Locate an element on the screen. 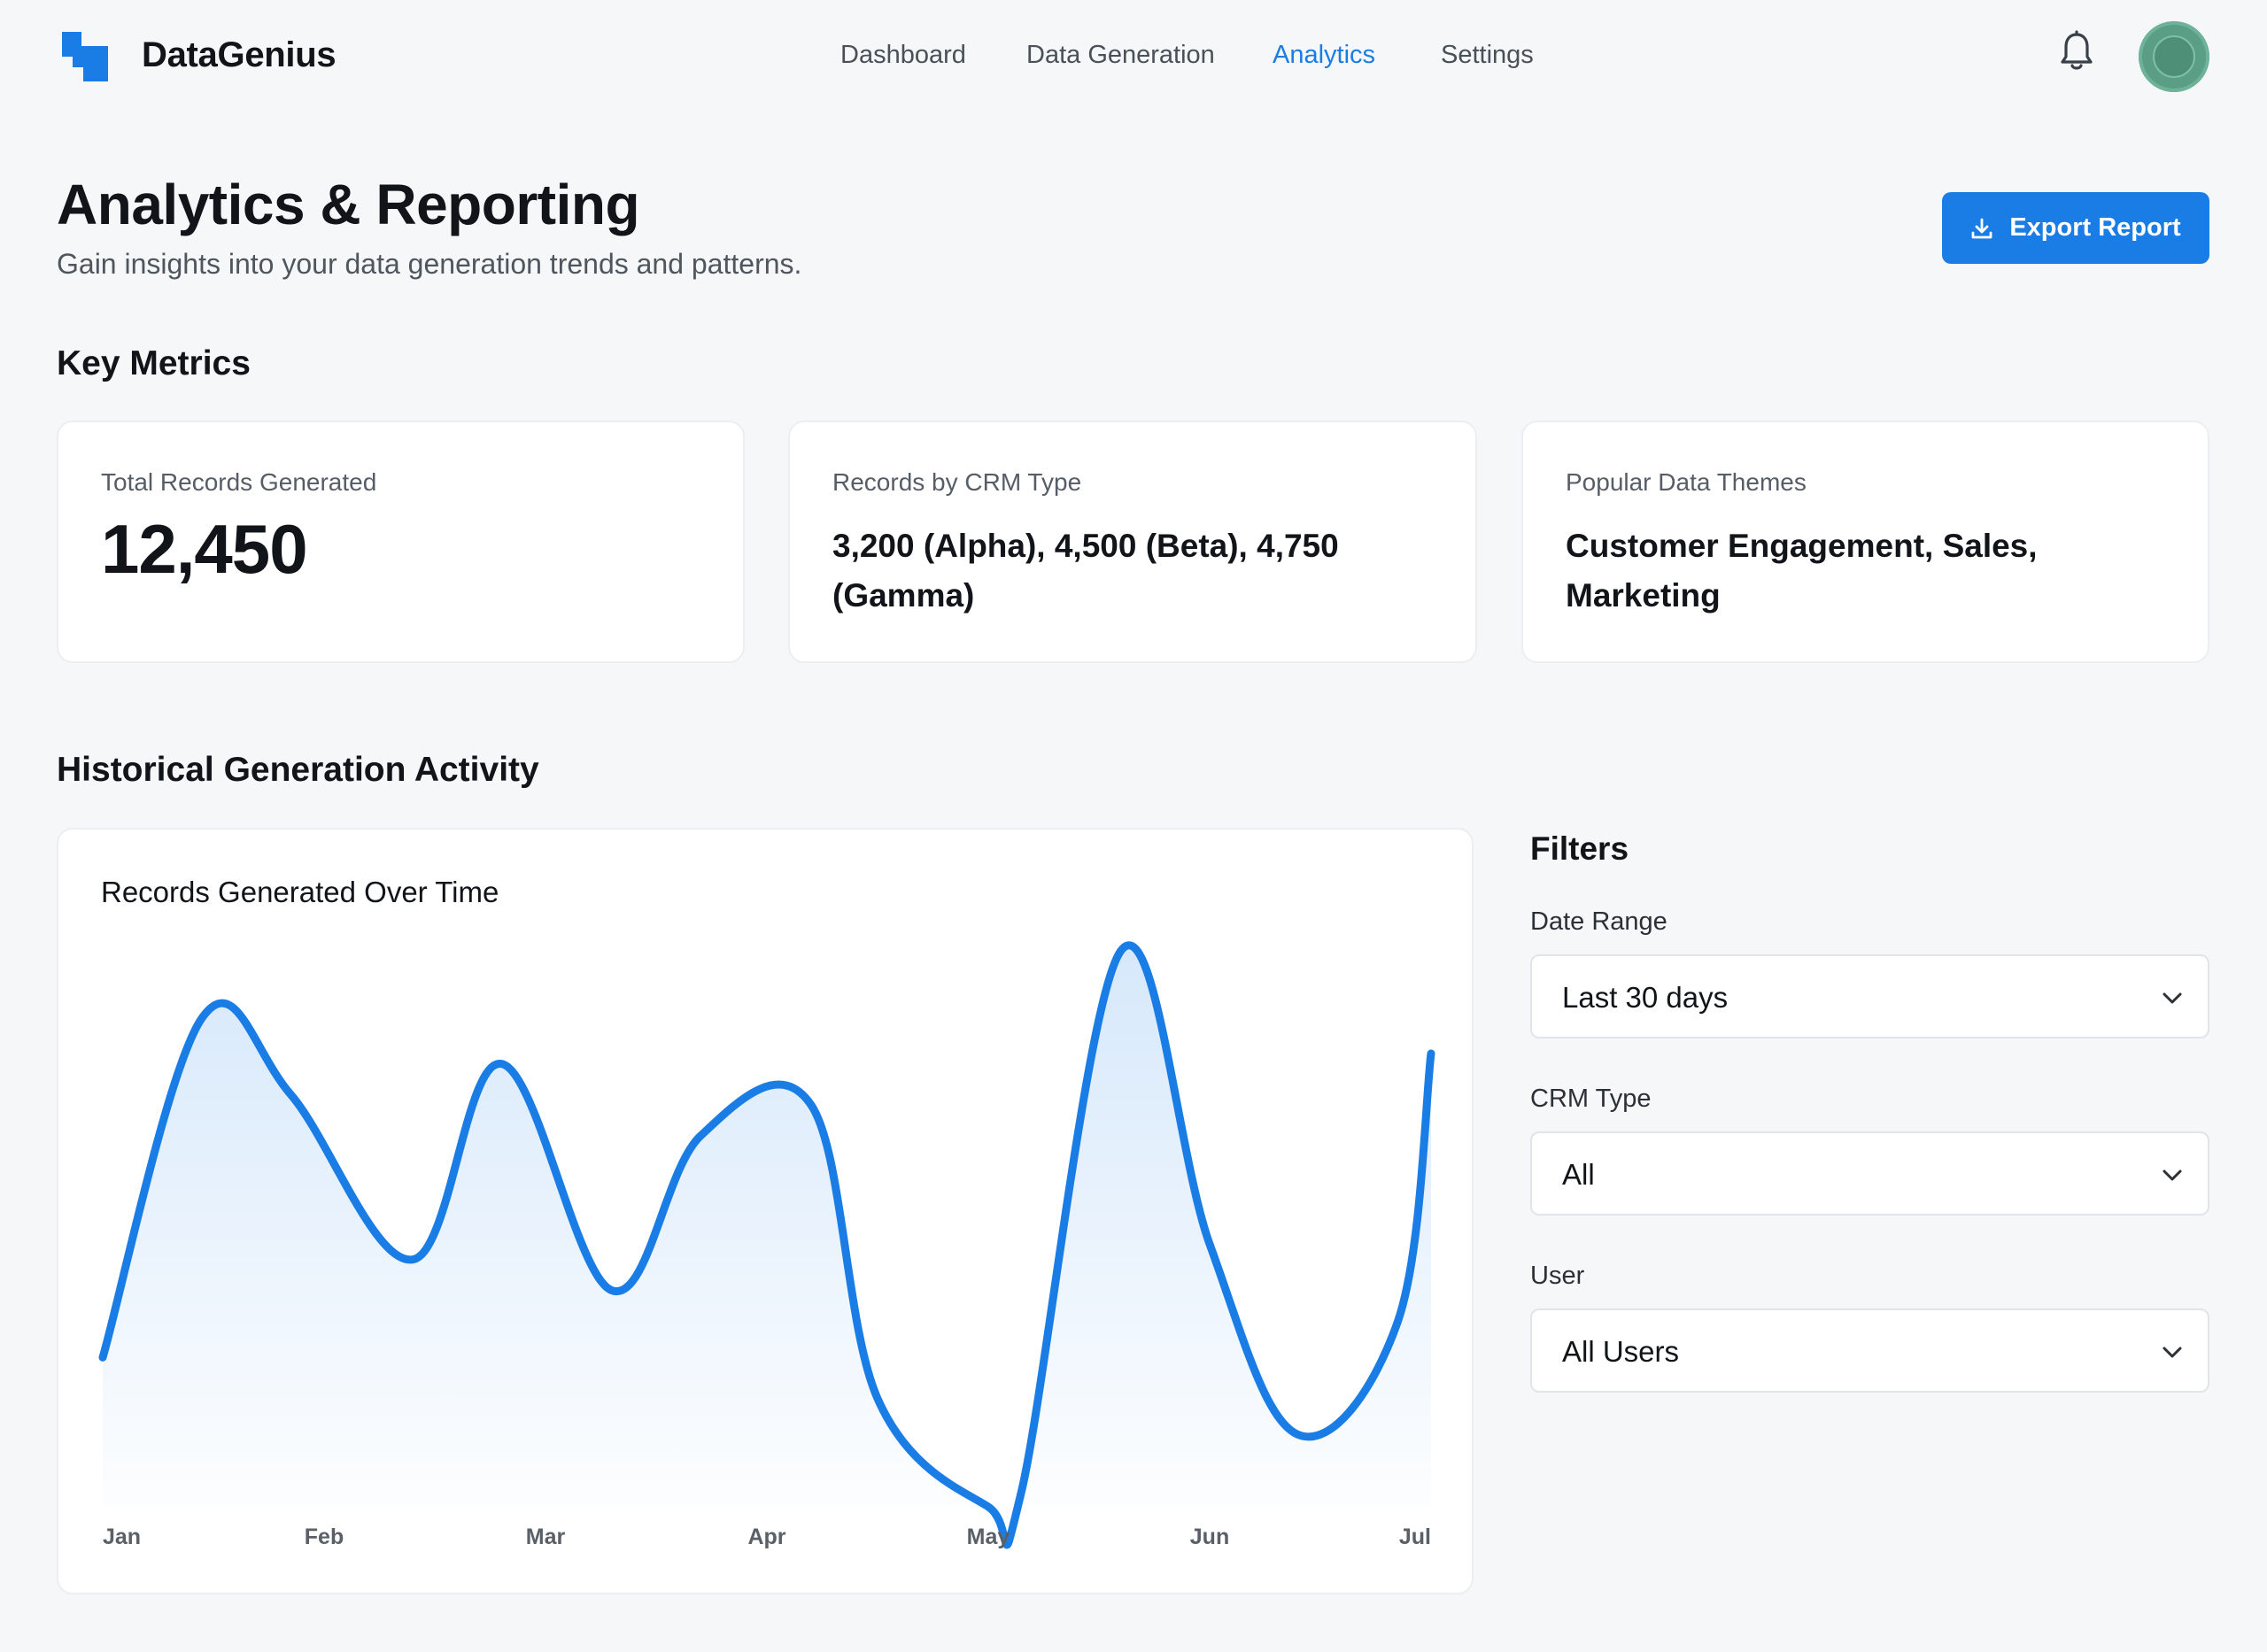 The width and height of the screenshot is (2267, 1652). nav-settings: Settings is located at coordinates (1487, 55).